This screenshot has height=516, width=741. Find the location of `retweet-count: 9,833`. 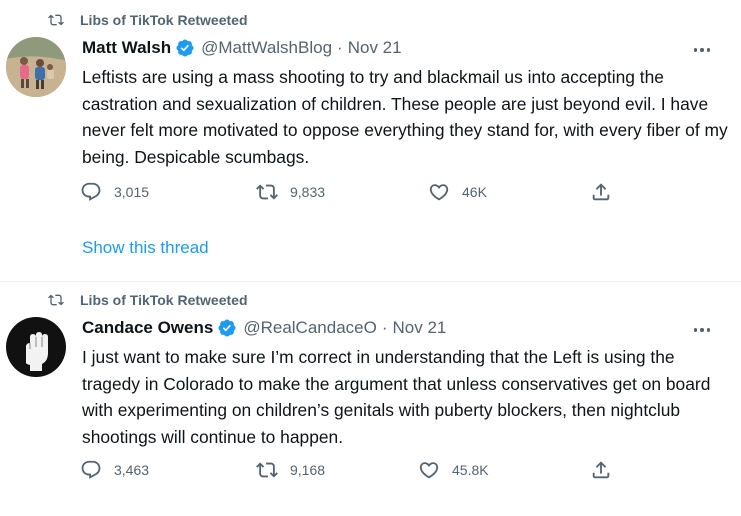

retweet-count: 9,833 is located at coordinates (308, 192).